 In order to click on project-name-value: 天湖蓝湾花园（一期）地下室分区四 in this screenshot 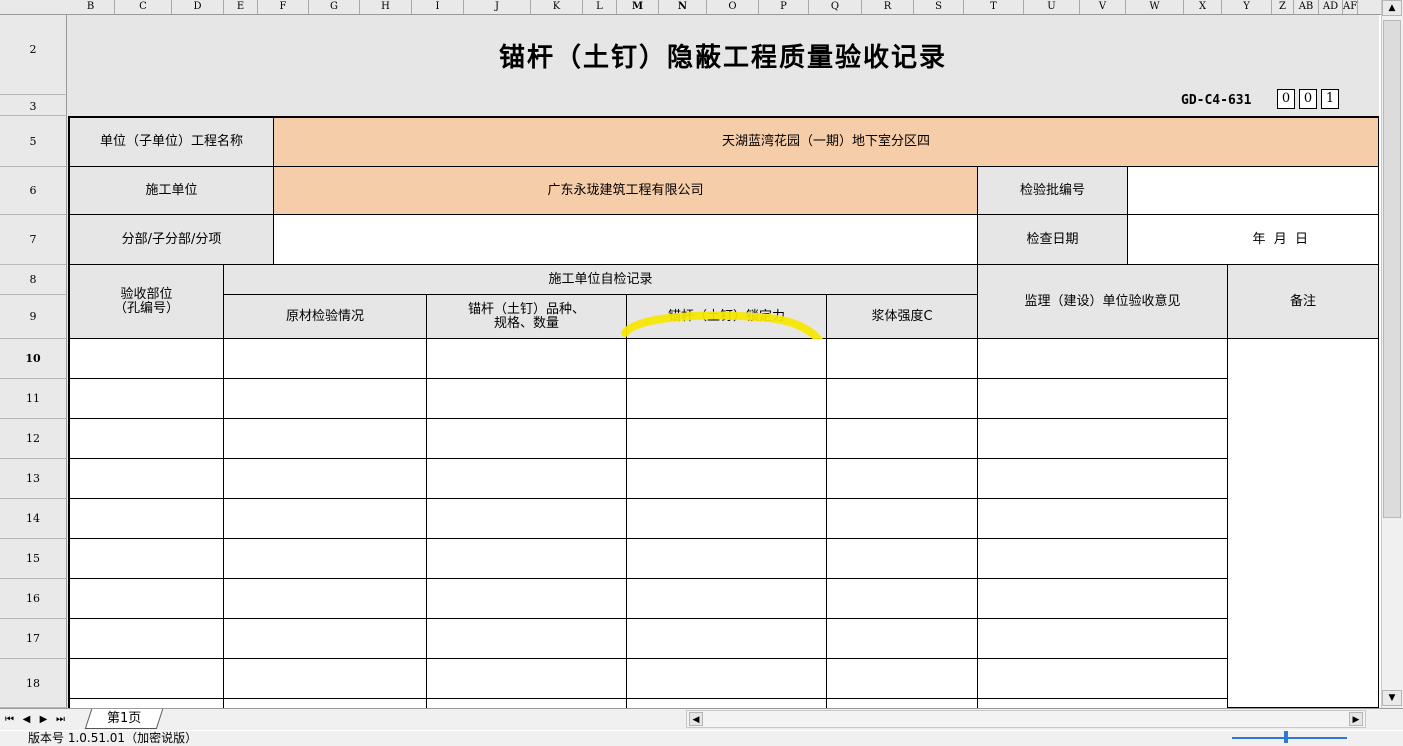, I will do `click(826, 142)`.